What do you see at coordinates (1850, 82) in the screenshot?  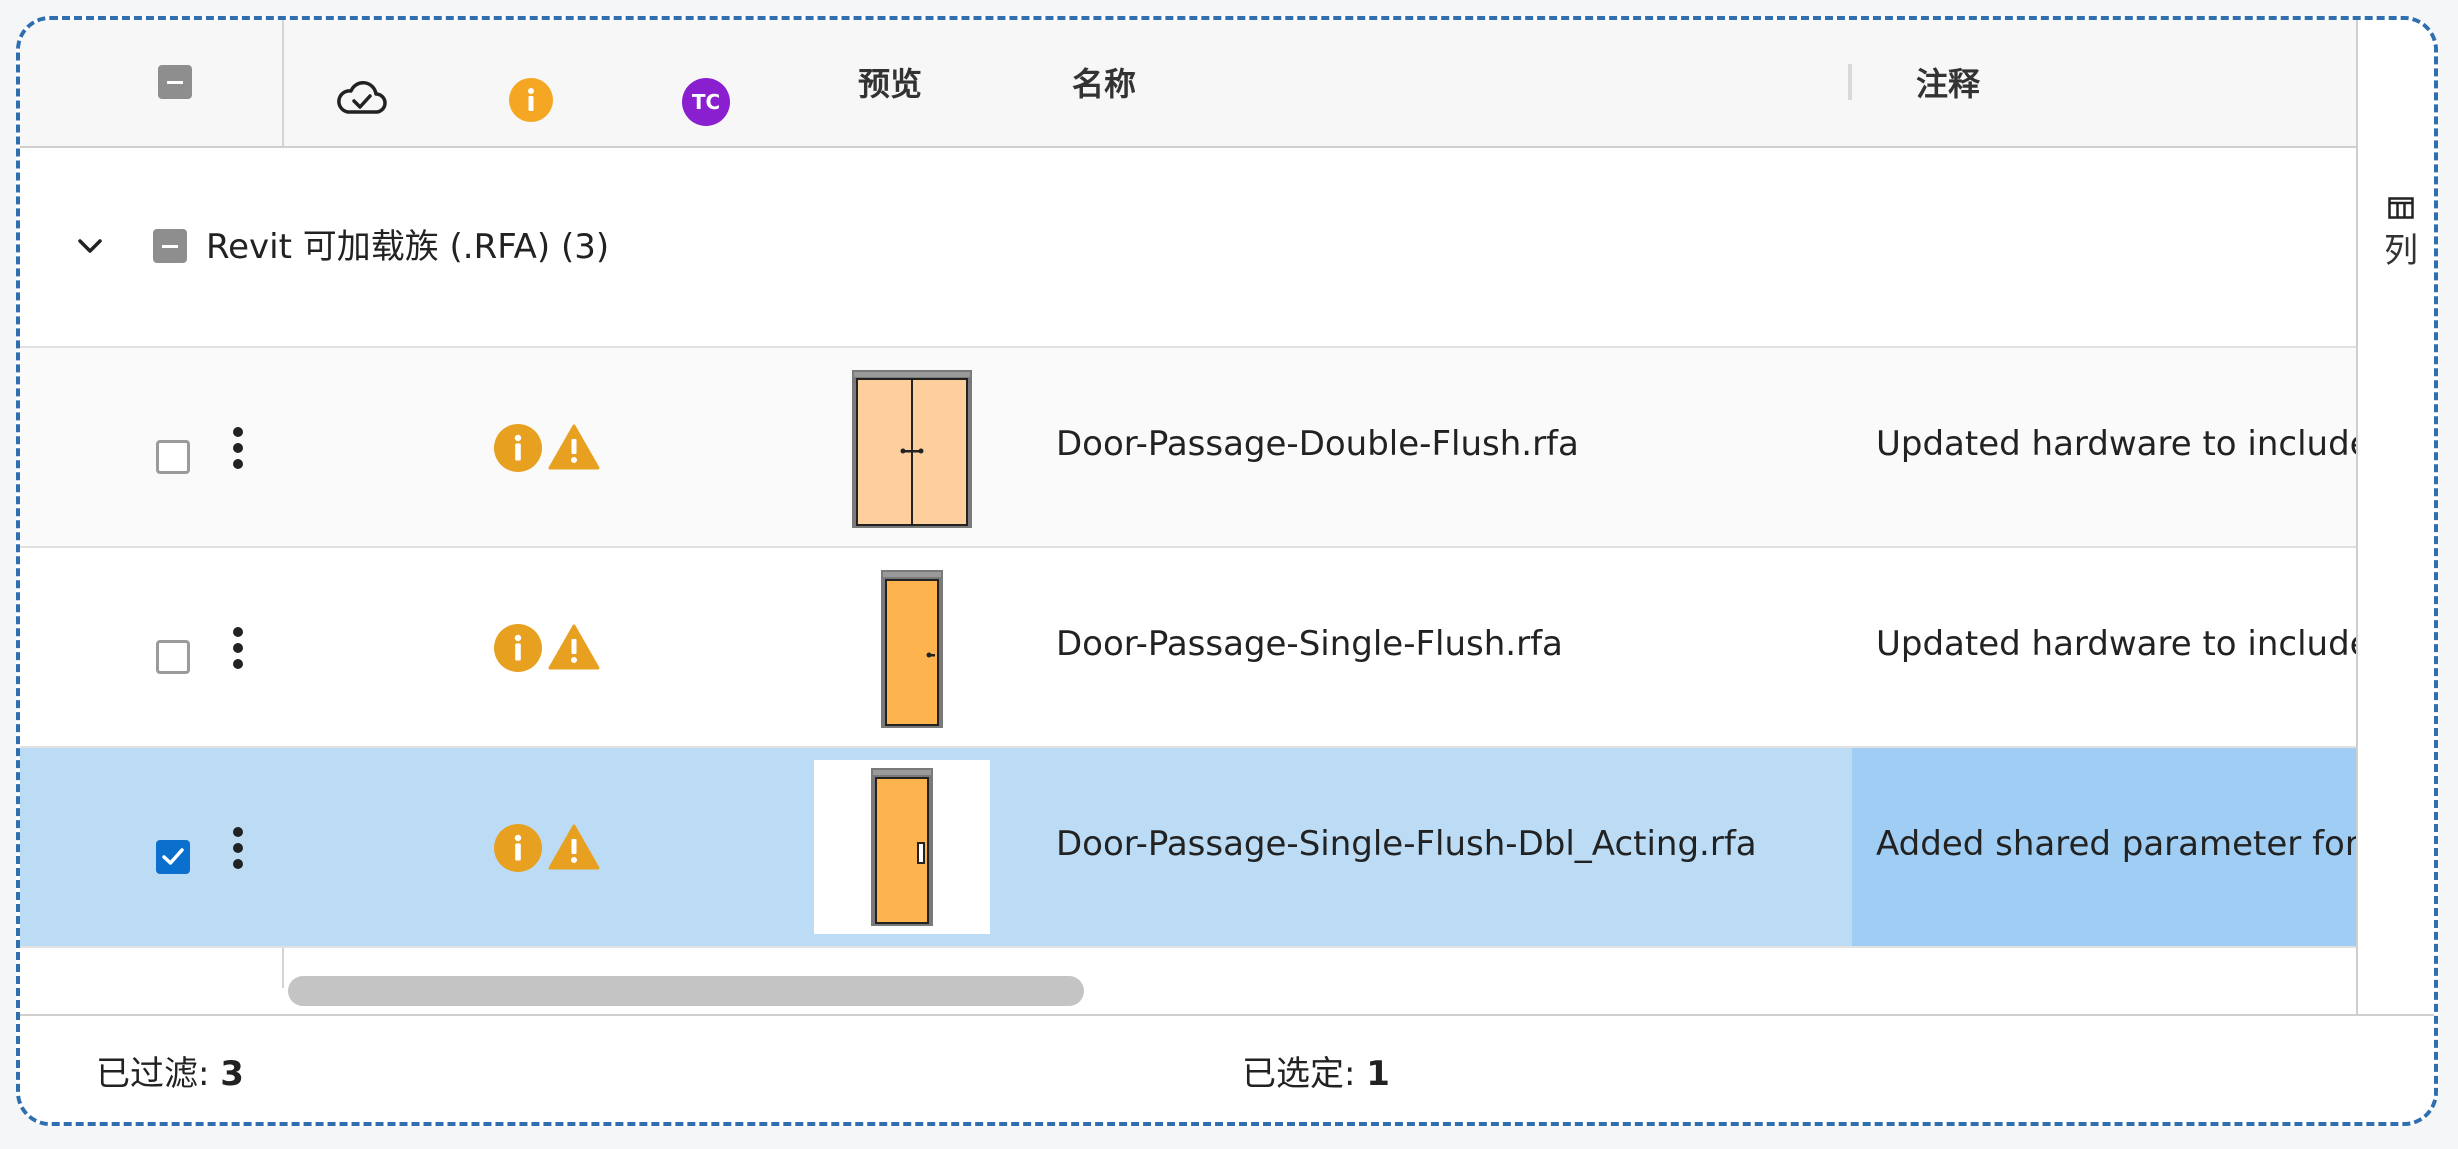 I see `column-resize-handle` at bounding box center [1850, 82].